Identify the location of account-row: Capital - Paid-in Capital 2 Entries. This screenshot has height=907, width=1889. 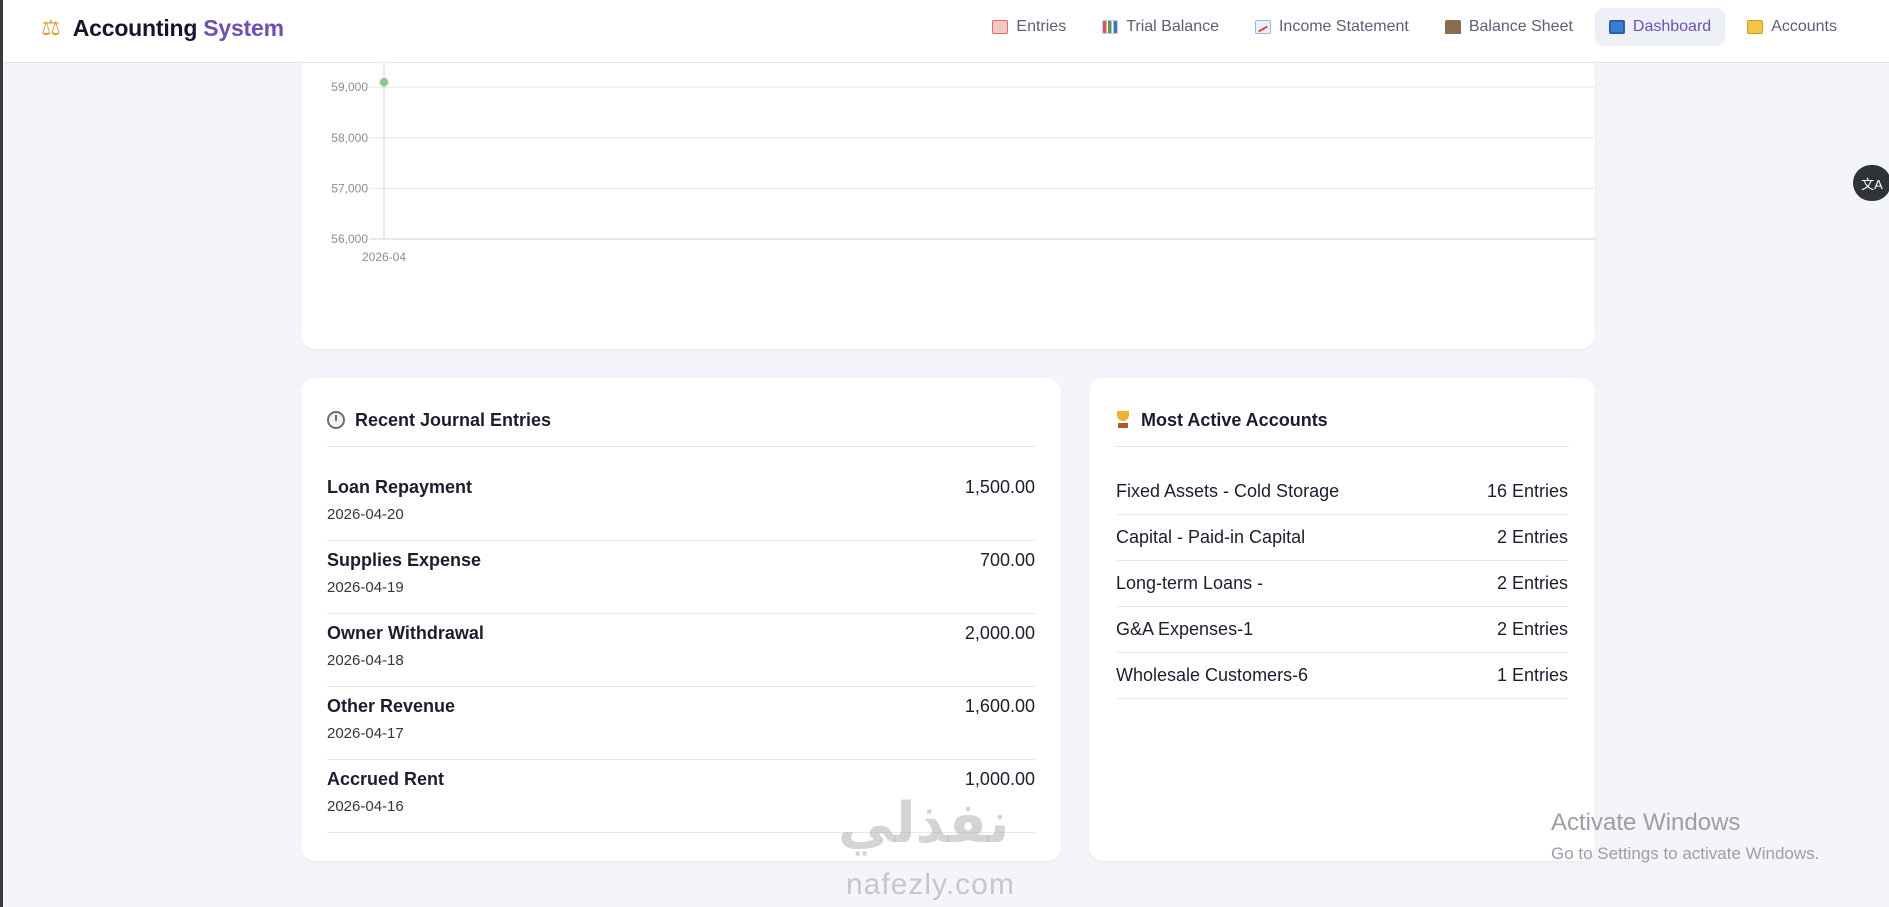
(1342, 538).